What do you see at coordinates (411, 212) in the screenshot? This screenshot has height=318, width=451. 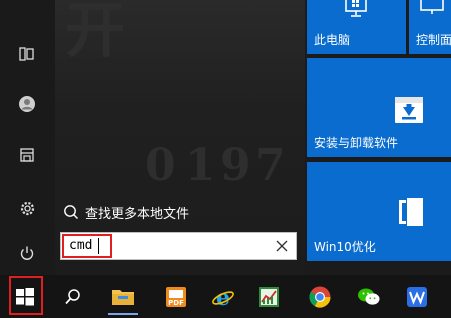 I see `optimize-icon` at bounding box center [411, 212].